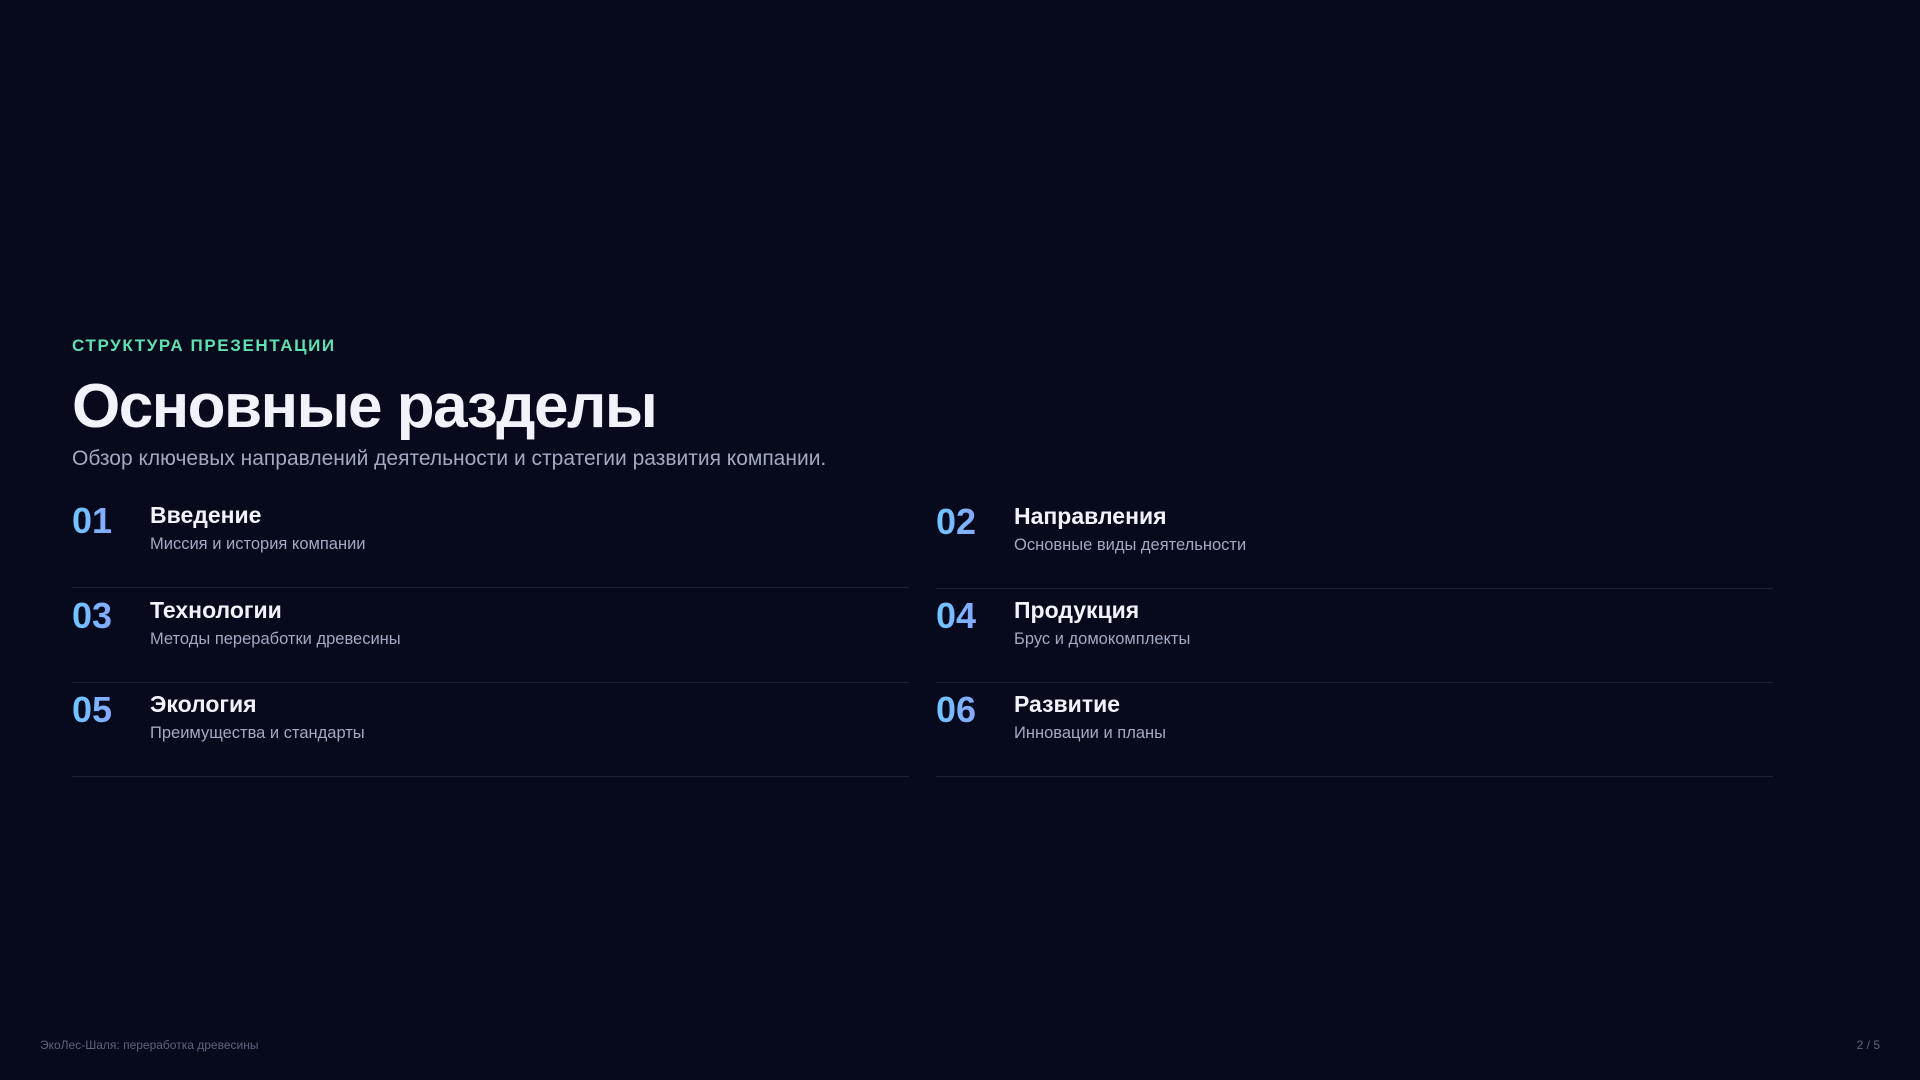 The height and width of the screenshot is (1080, 1920). I want to click on section-description: Миссия и история компании, so click(258, 544).